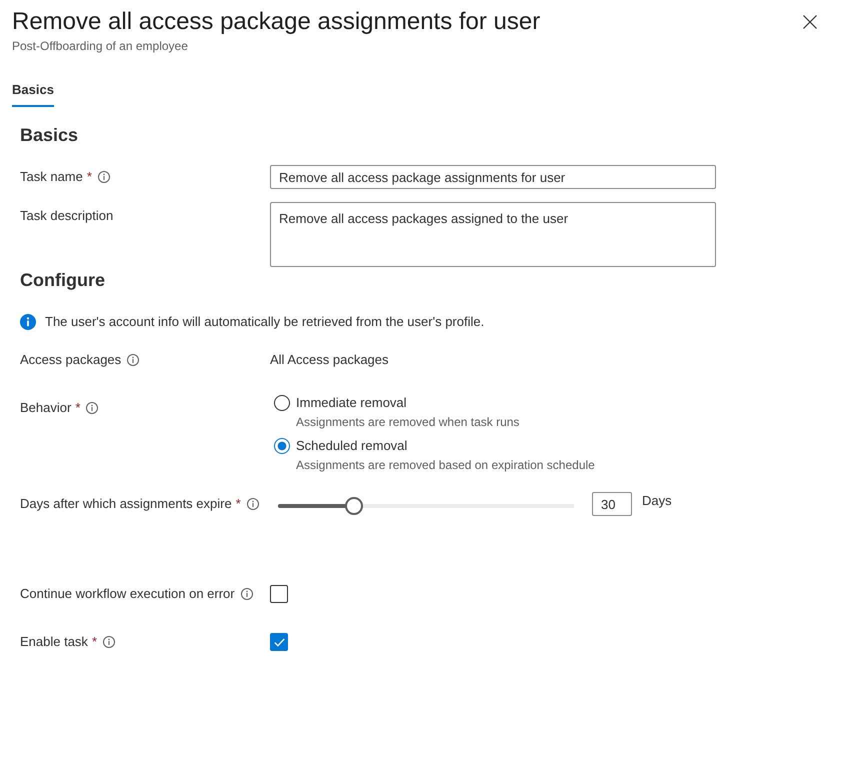 Image resolution: width=844 pixels, height=762 pixels. What do you see at coordinates (126, 504) in the screenshot?
I see `field-label: Days after which assignments expire` at bounding box center [126, 504].